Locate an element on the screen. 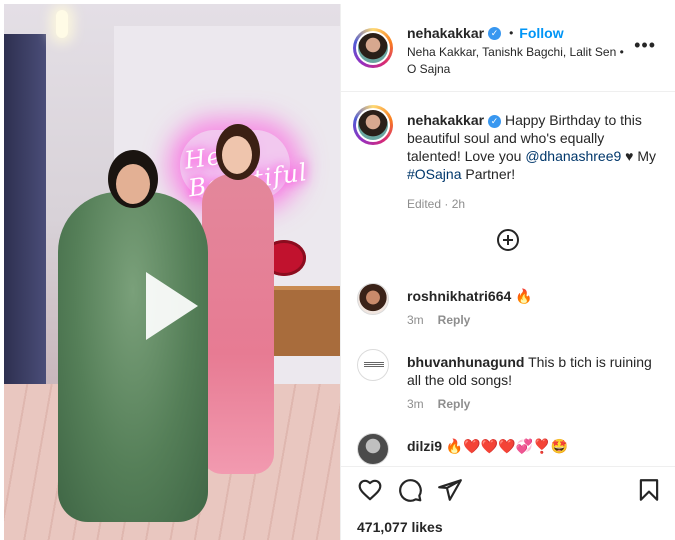  hashtag-link: #OSajna is located at coordinates (434, 174).